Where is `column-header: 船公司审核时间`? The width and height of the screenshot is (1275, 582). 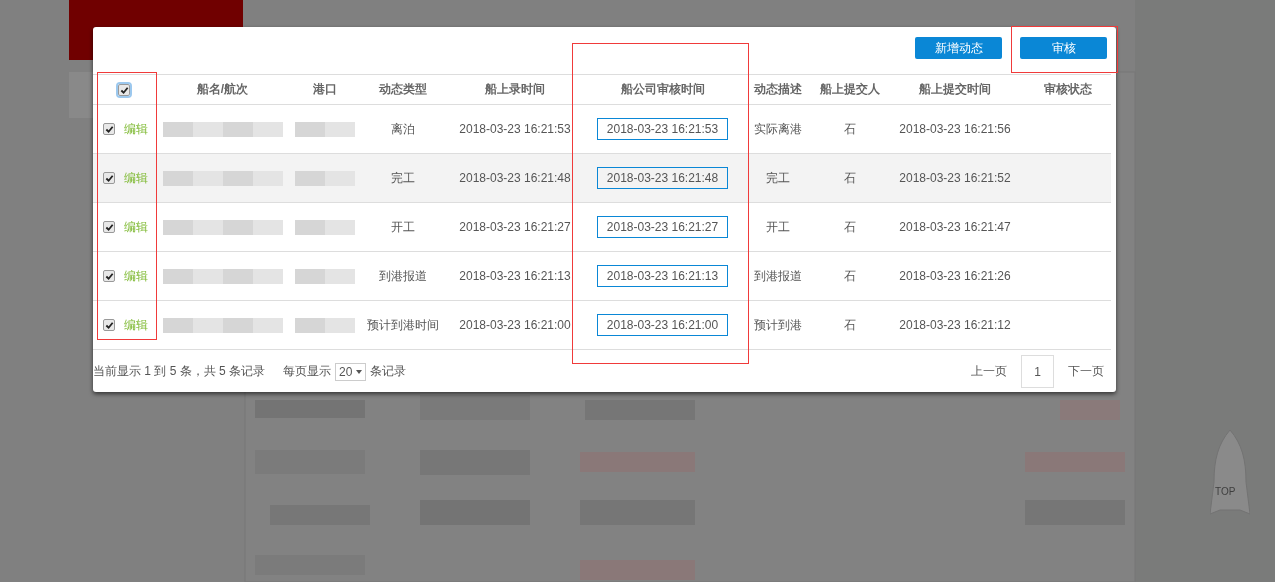 column-header: 船公司审核时间 is located at coordinates (662, 89).